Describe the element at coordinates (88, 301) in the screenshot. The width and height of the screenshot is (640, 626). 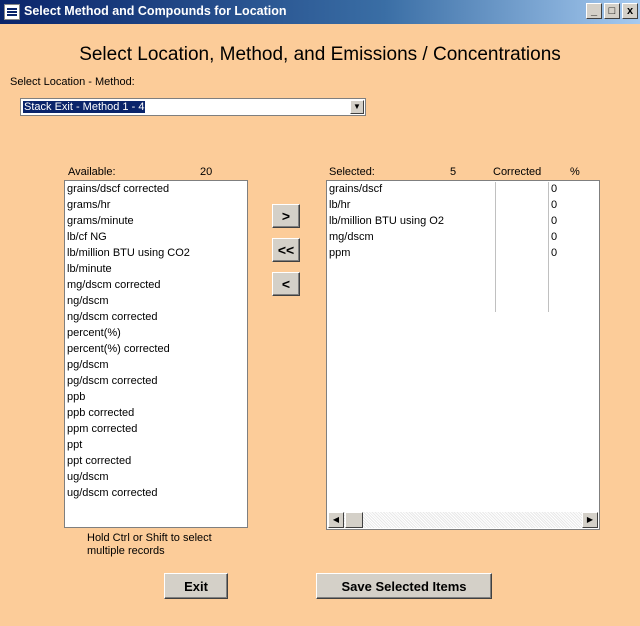
I see `list-item: ng/dscm` at that location.